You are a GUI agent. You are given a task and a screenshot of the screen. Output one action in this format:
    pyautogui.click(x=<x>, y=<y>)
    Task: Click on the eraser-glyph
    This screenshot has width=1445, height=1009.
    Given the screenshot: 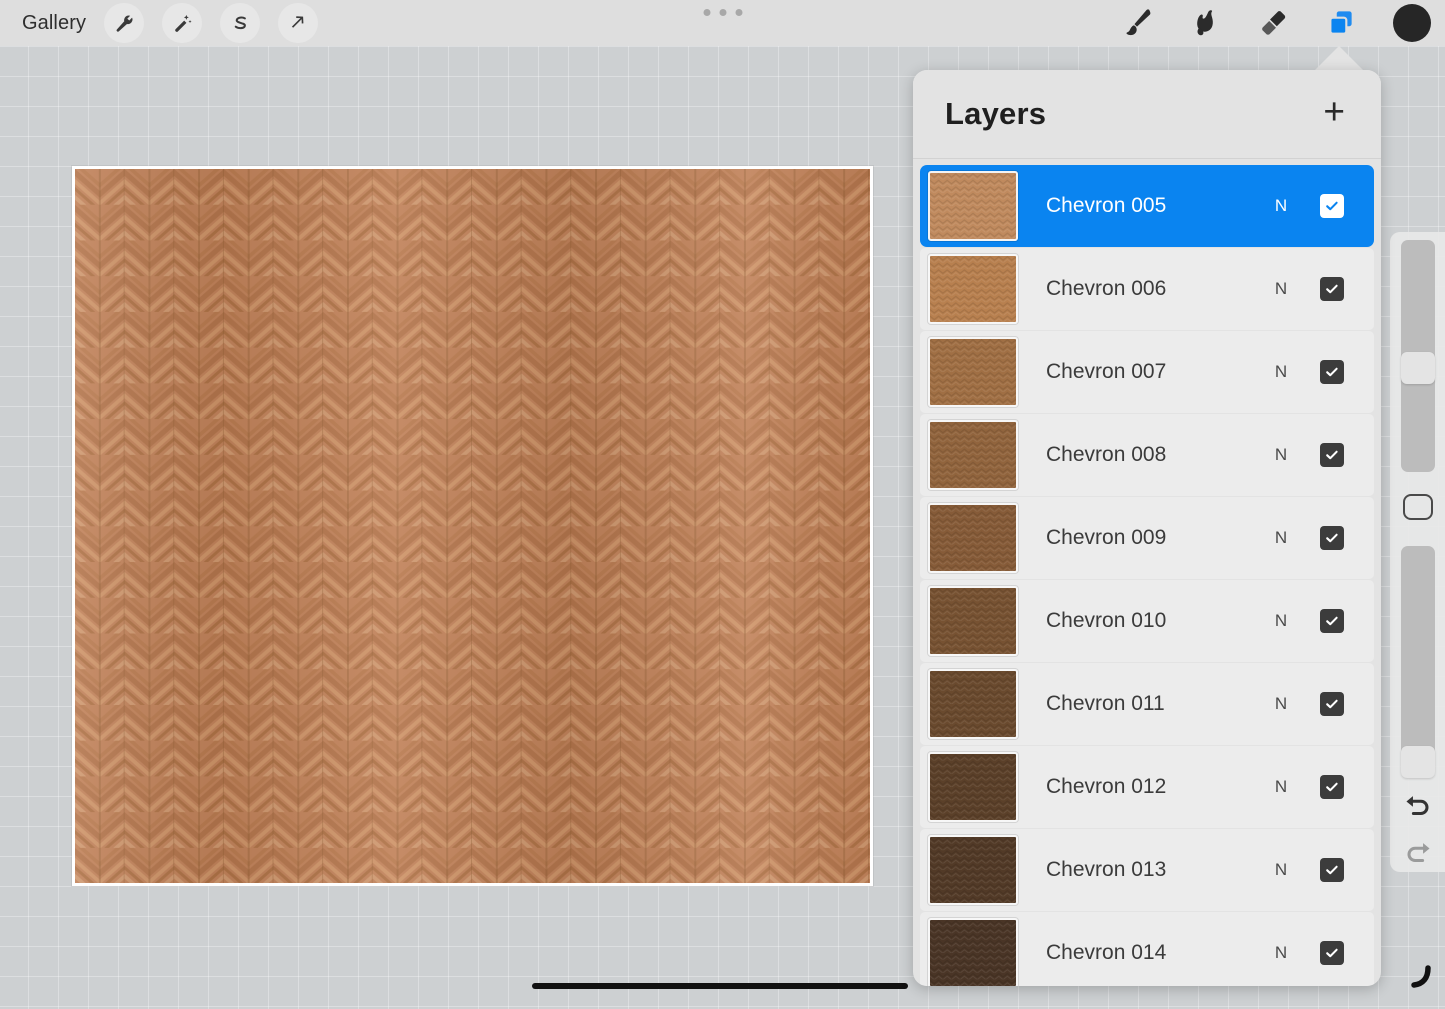 What is the action you would take?
    pyautogui.click(x=1274, y=23)
    